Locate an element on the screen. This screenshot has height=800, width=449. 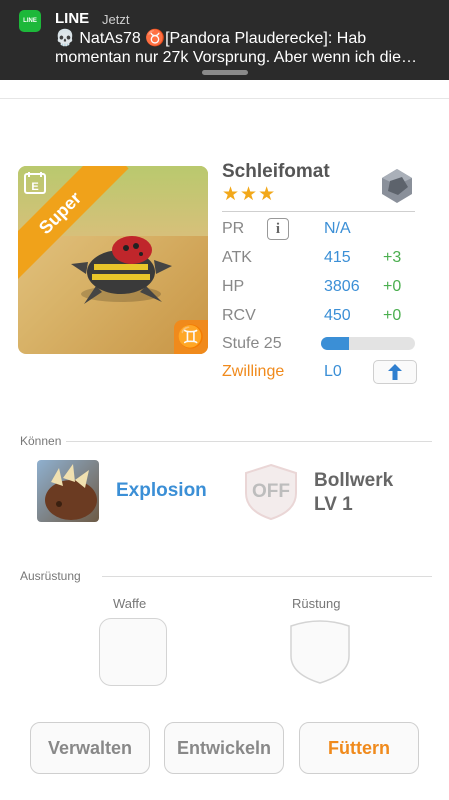
svg-text: E is located at coordinates (34, 187).